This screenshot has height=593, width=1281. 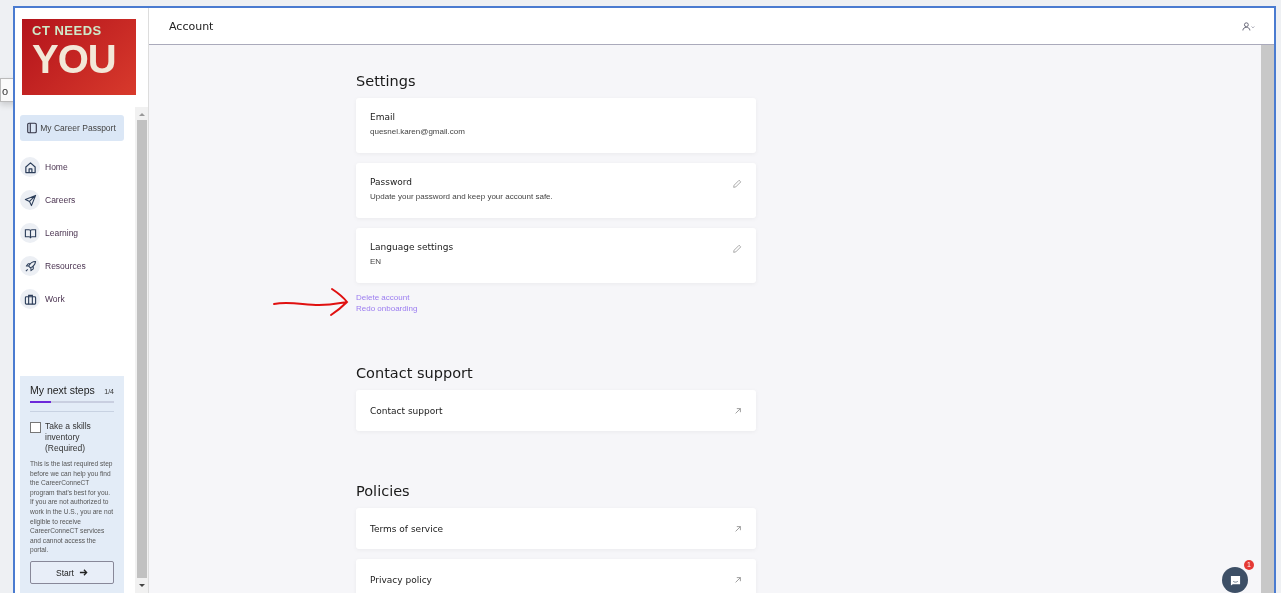 What do you see at coordinates (386, 81) in the screenshot?
I see `section-heading: Settings` at bounding box center [386, 81].